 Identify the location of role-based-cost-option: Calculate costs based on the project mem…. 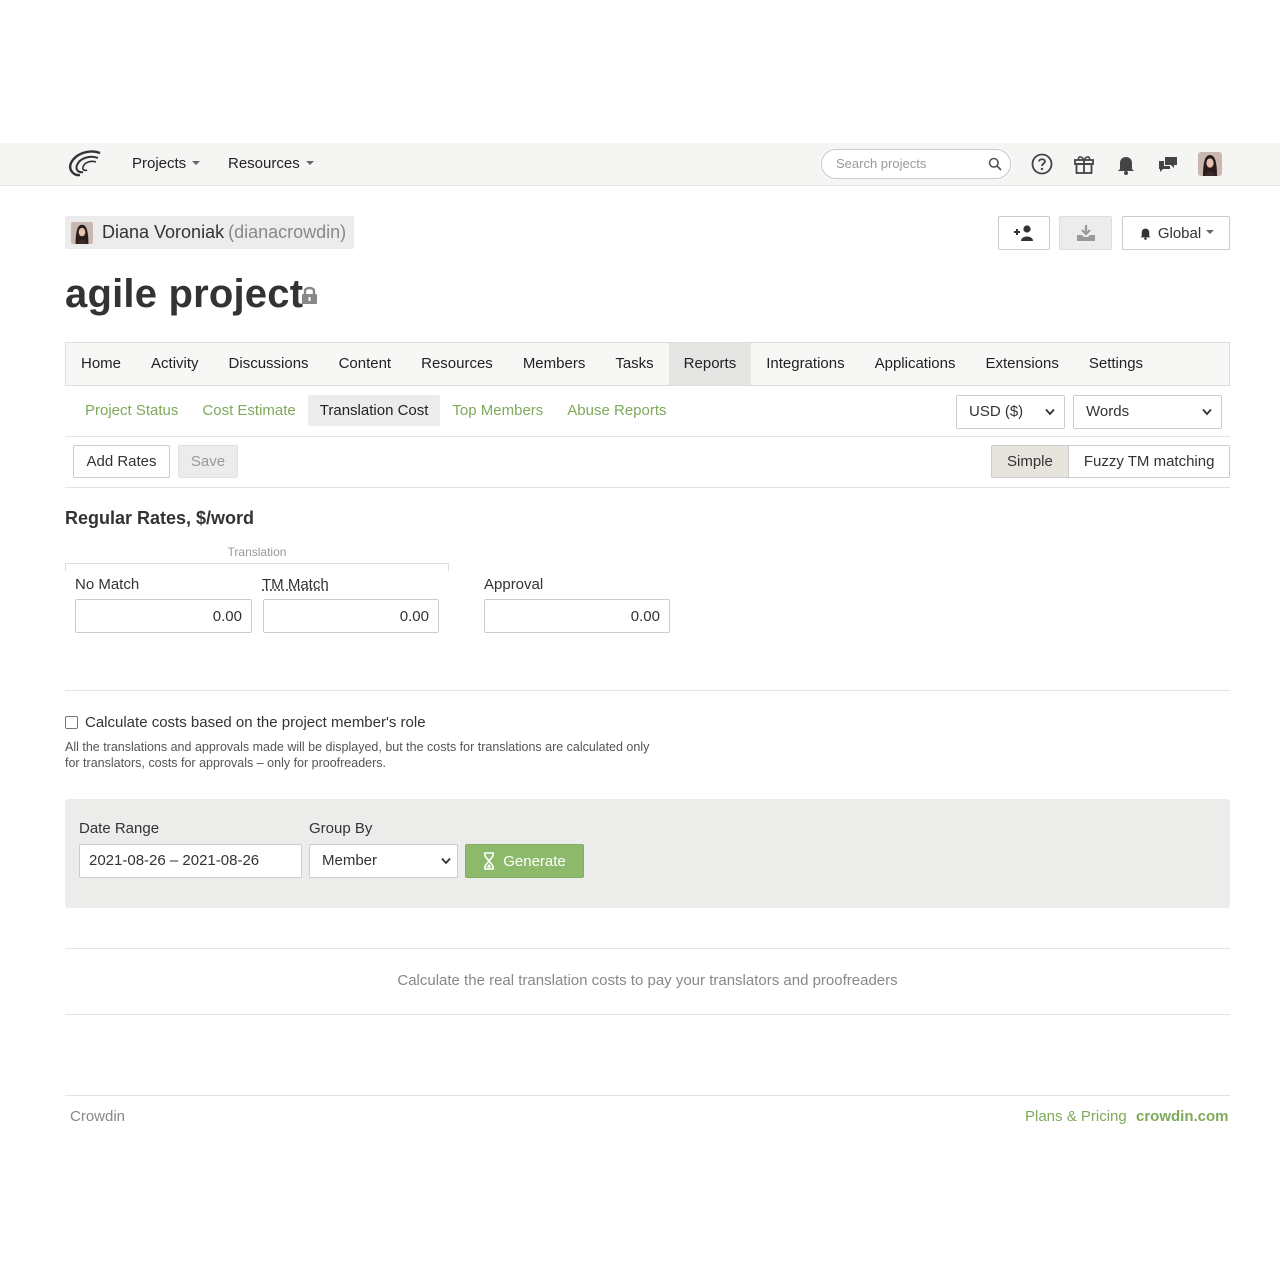
(245, 722).